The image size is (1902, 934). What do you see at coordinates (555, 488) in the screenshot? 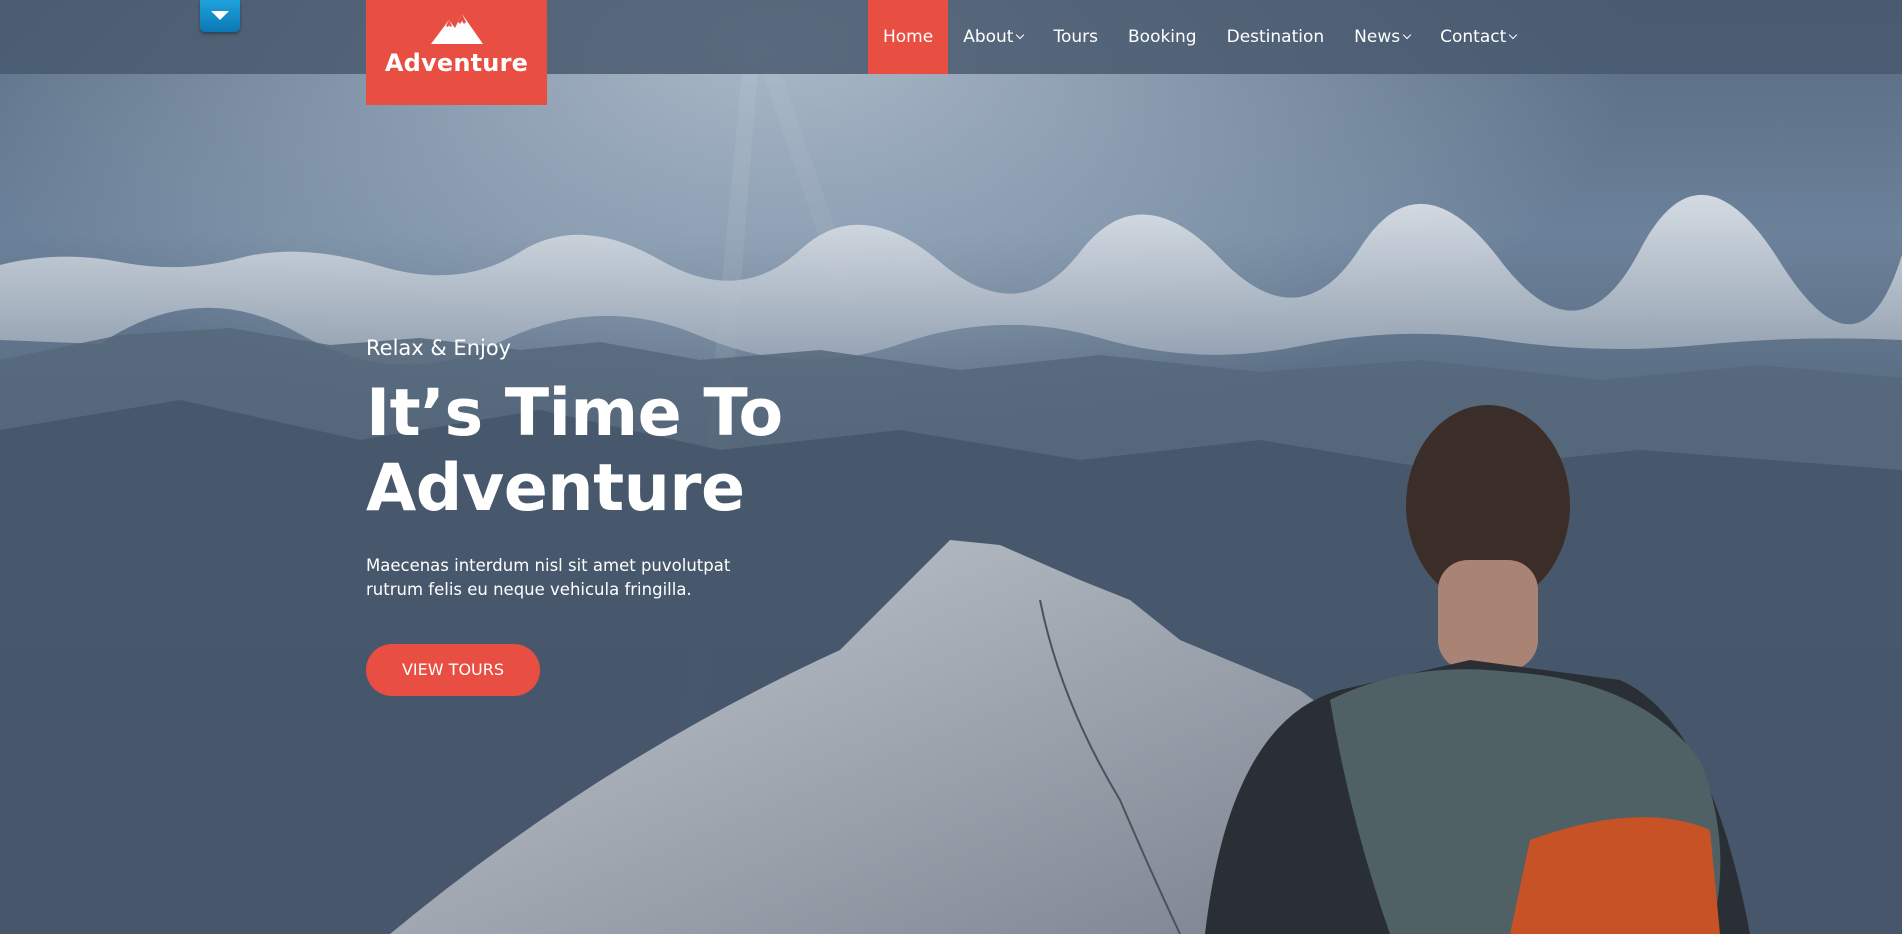
I see `hero-title-line: Adventure` at bounding box center [555, 488].